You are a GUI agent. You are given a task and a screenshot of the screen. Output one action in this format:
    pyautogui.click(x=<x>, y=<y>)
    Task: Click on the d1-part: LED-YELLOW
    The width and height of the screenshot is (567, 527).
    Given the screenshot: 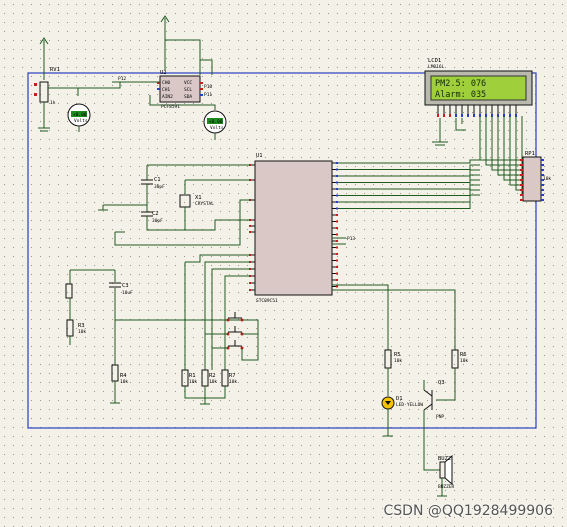 What is the action you would take?
    pyautogui.click(x=409, y=405)
    